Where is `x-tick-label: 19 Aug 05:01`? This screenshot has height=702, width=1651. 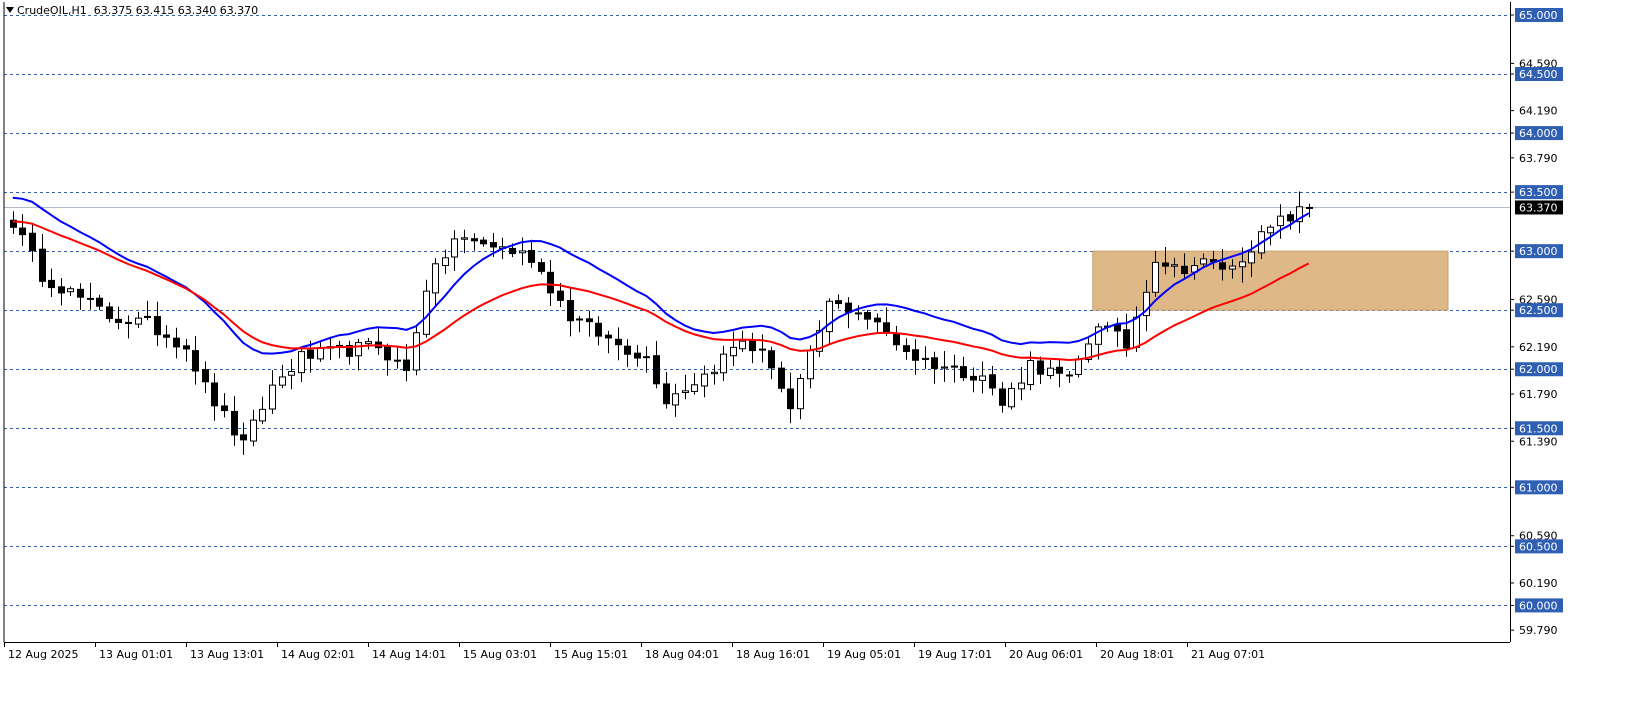 x-tick-label: 19 Aug 05:01 is located at coordinates (864, 654).